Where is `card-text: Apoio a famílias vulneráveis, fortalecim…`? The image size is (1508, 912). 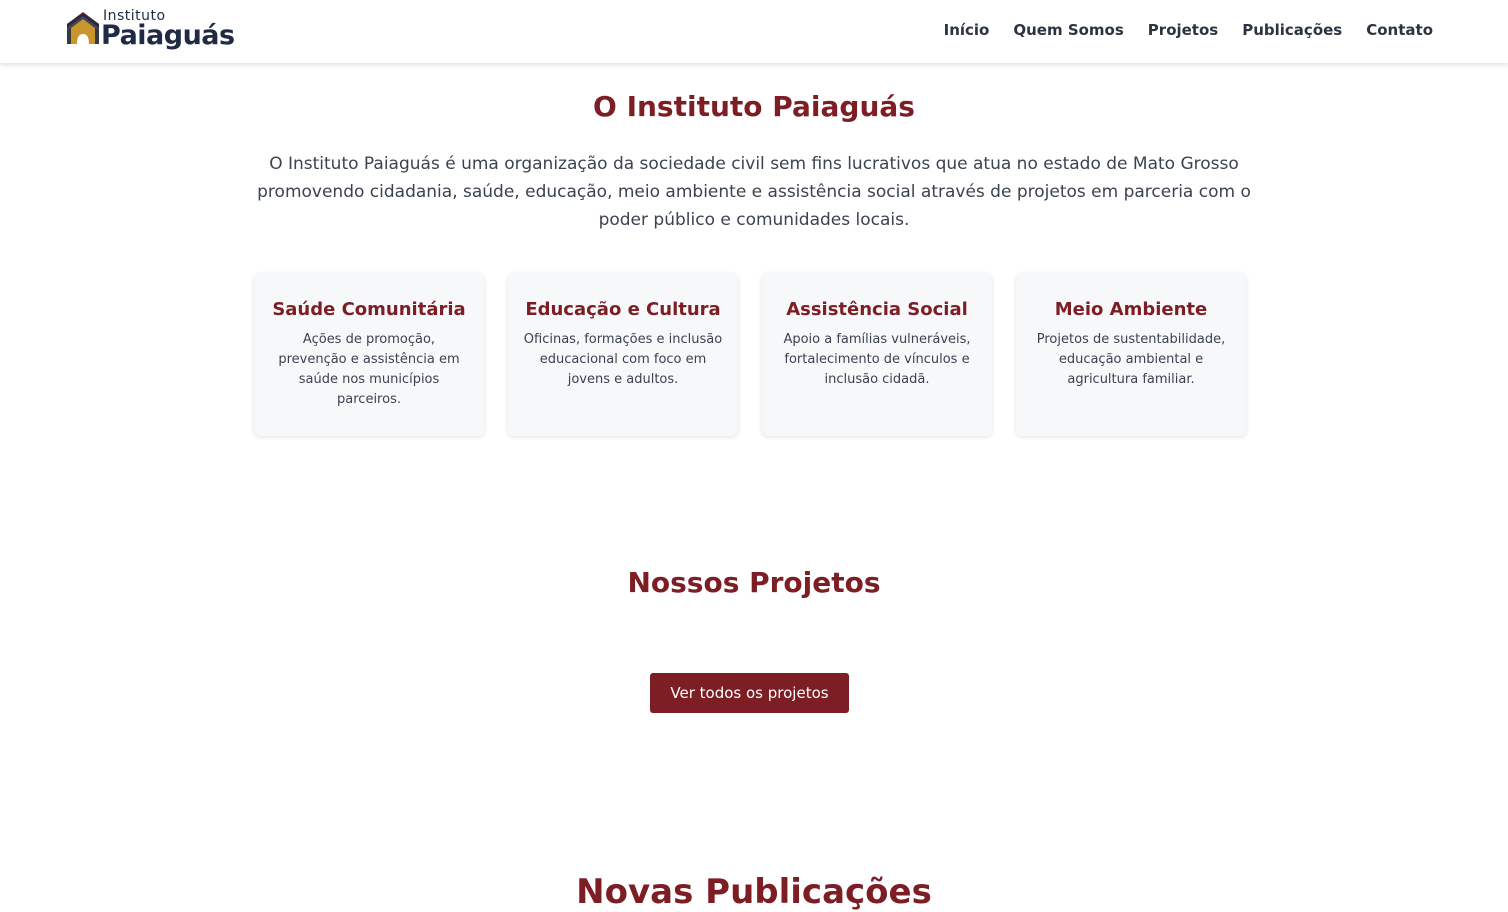
card-text: Apoio a famílias vulneráveis, fortalecim… is located at coordinates (877, 359).